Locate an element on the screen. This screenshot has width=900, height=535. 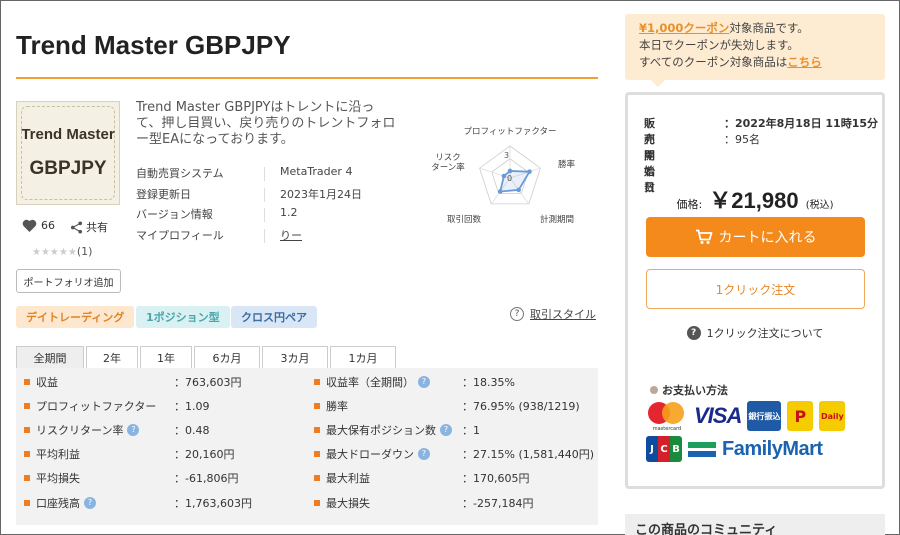
tab-1m: 1カ月 is located at coordinates (363, 357).